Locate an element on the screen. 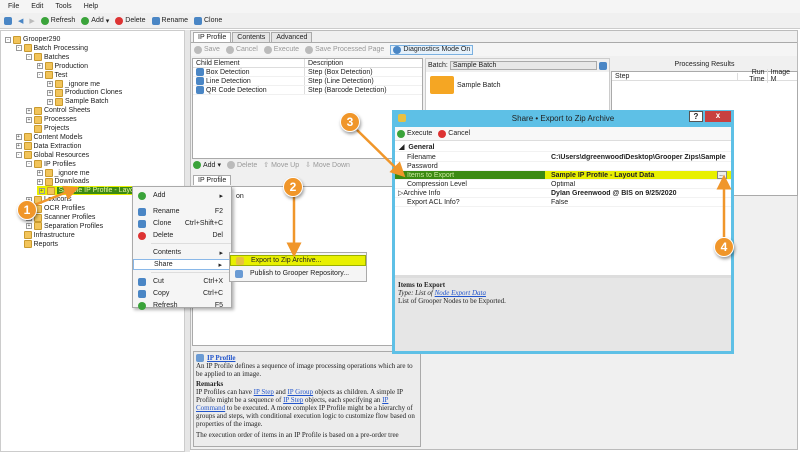 This screenshot has width=800, height=452. menu-edit: Edit is located at coordinates (37, 6).